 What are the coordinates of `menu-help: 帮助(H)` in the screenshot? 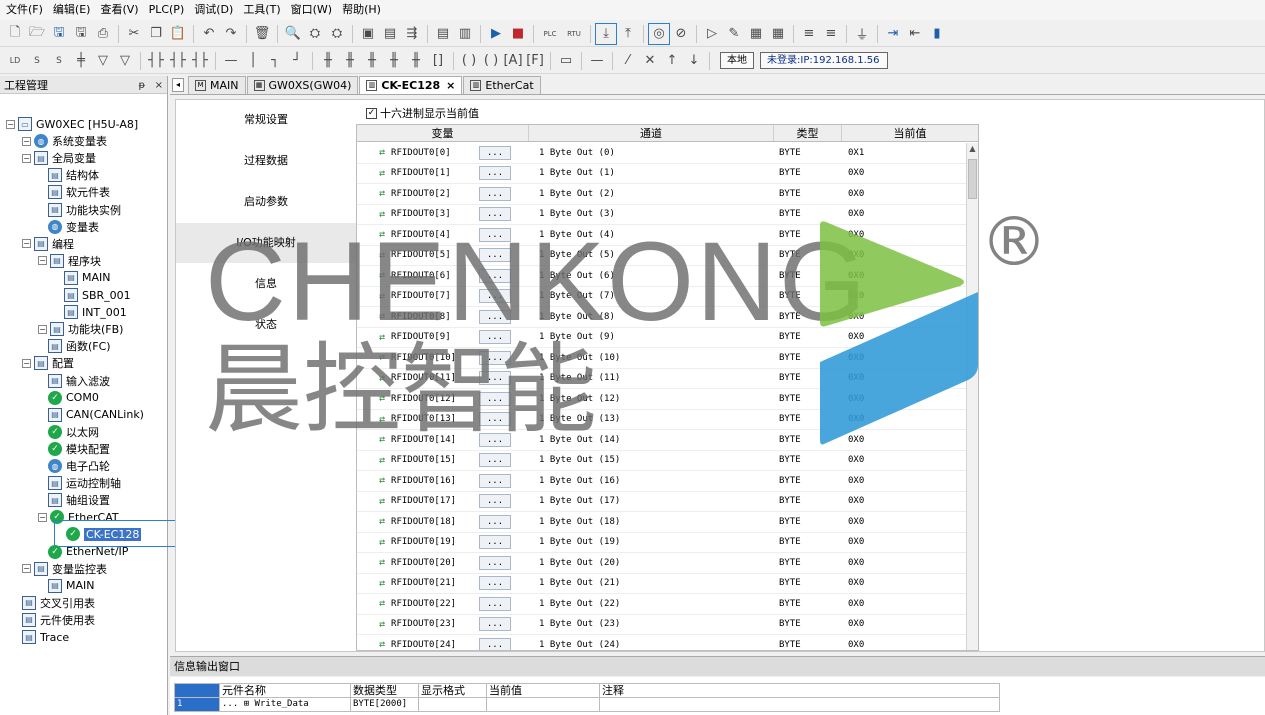 It's located at (361, 10).